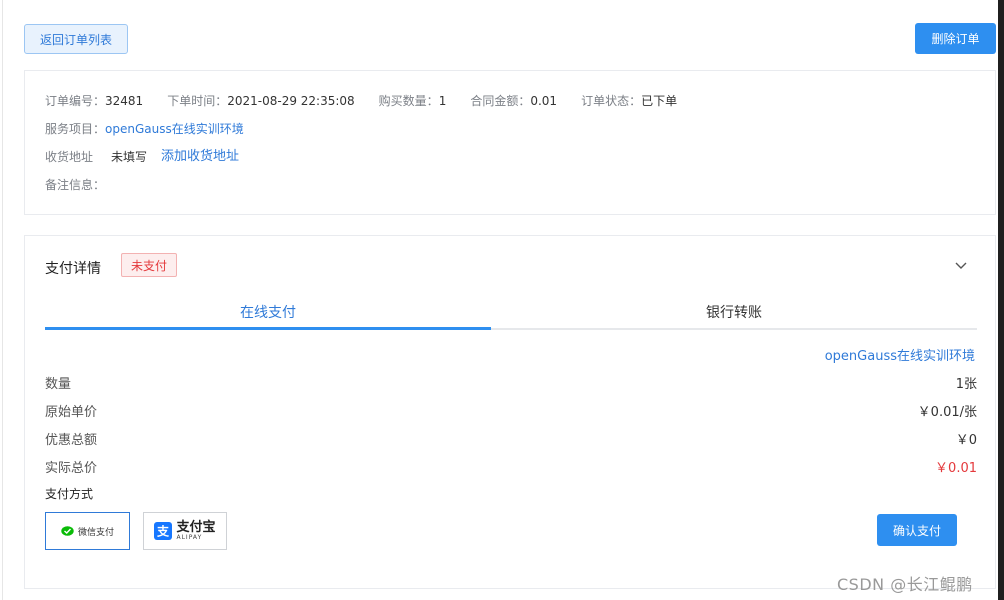 The height and width of the screenshot is (600, 1004). I want to click on item-value: ￥0, so click(966, 440).